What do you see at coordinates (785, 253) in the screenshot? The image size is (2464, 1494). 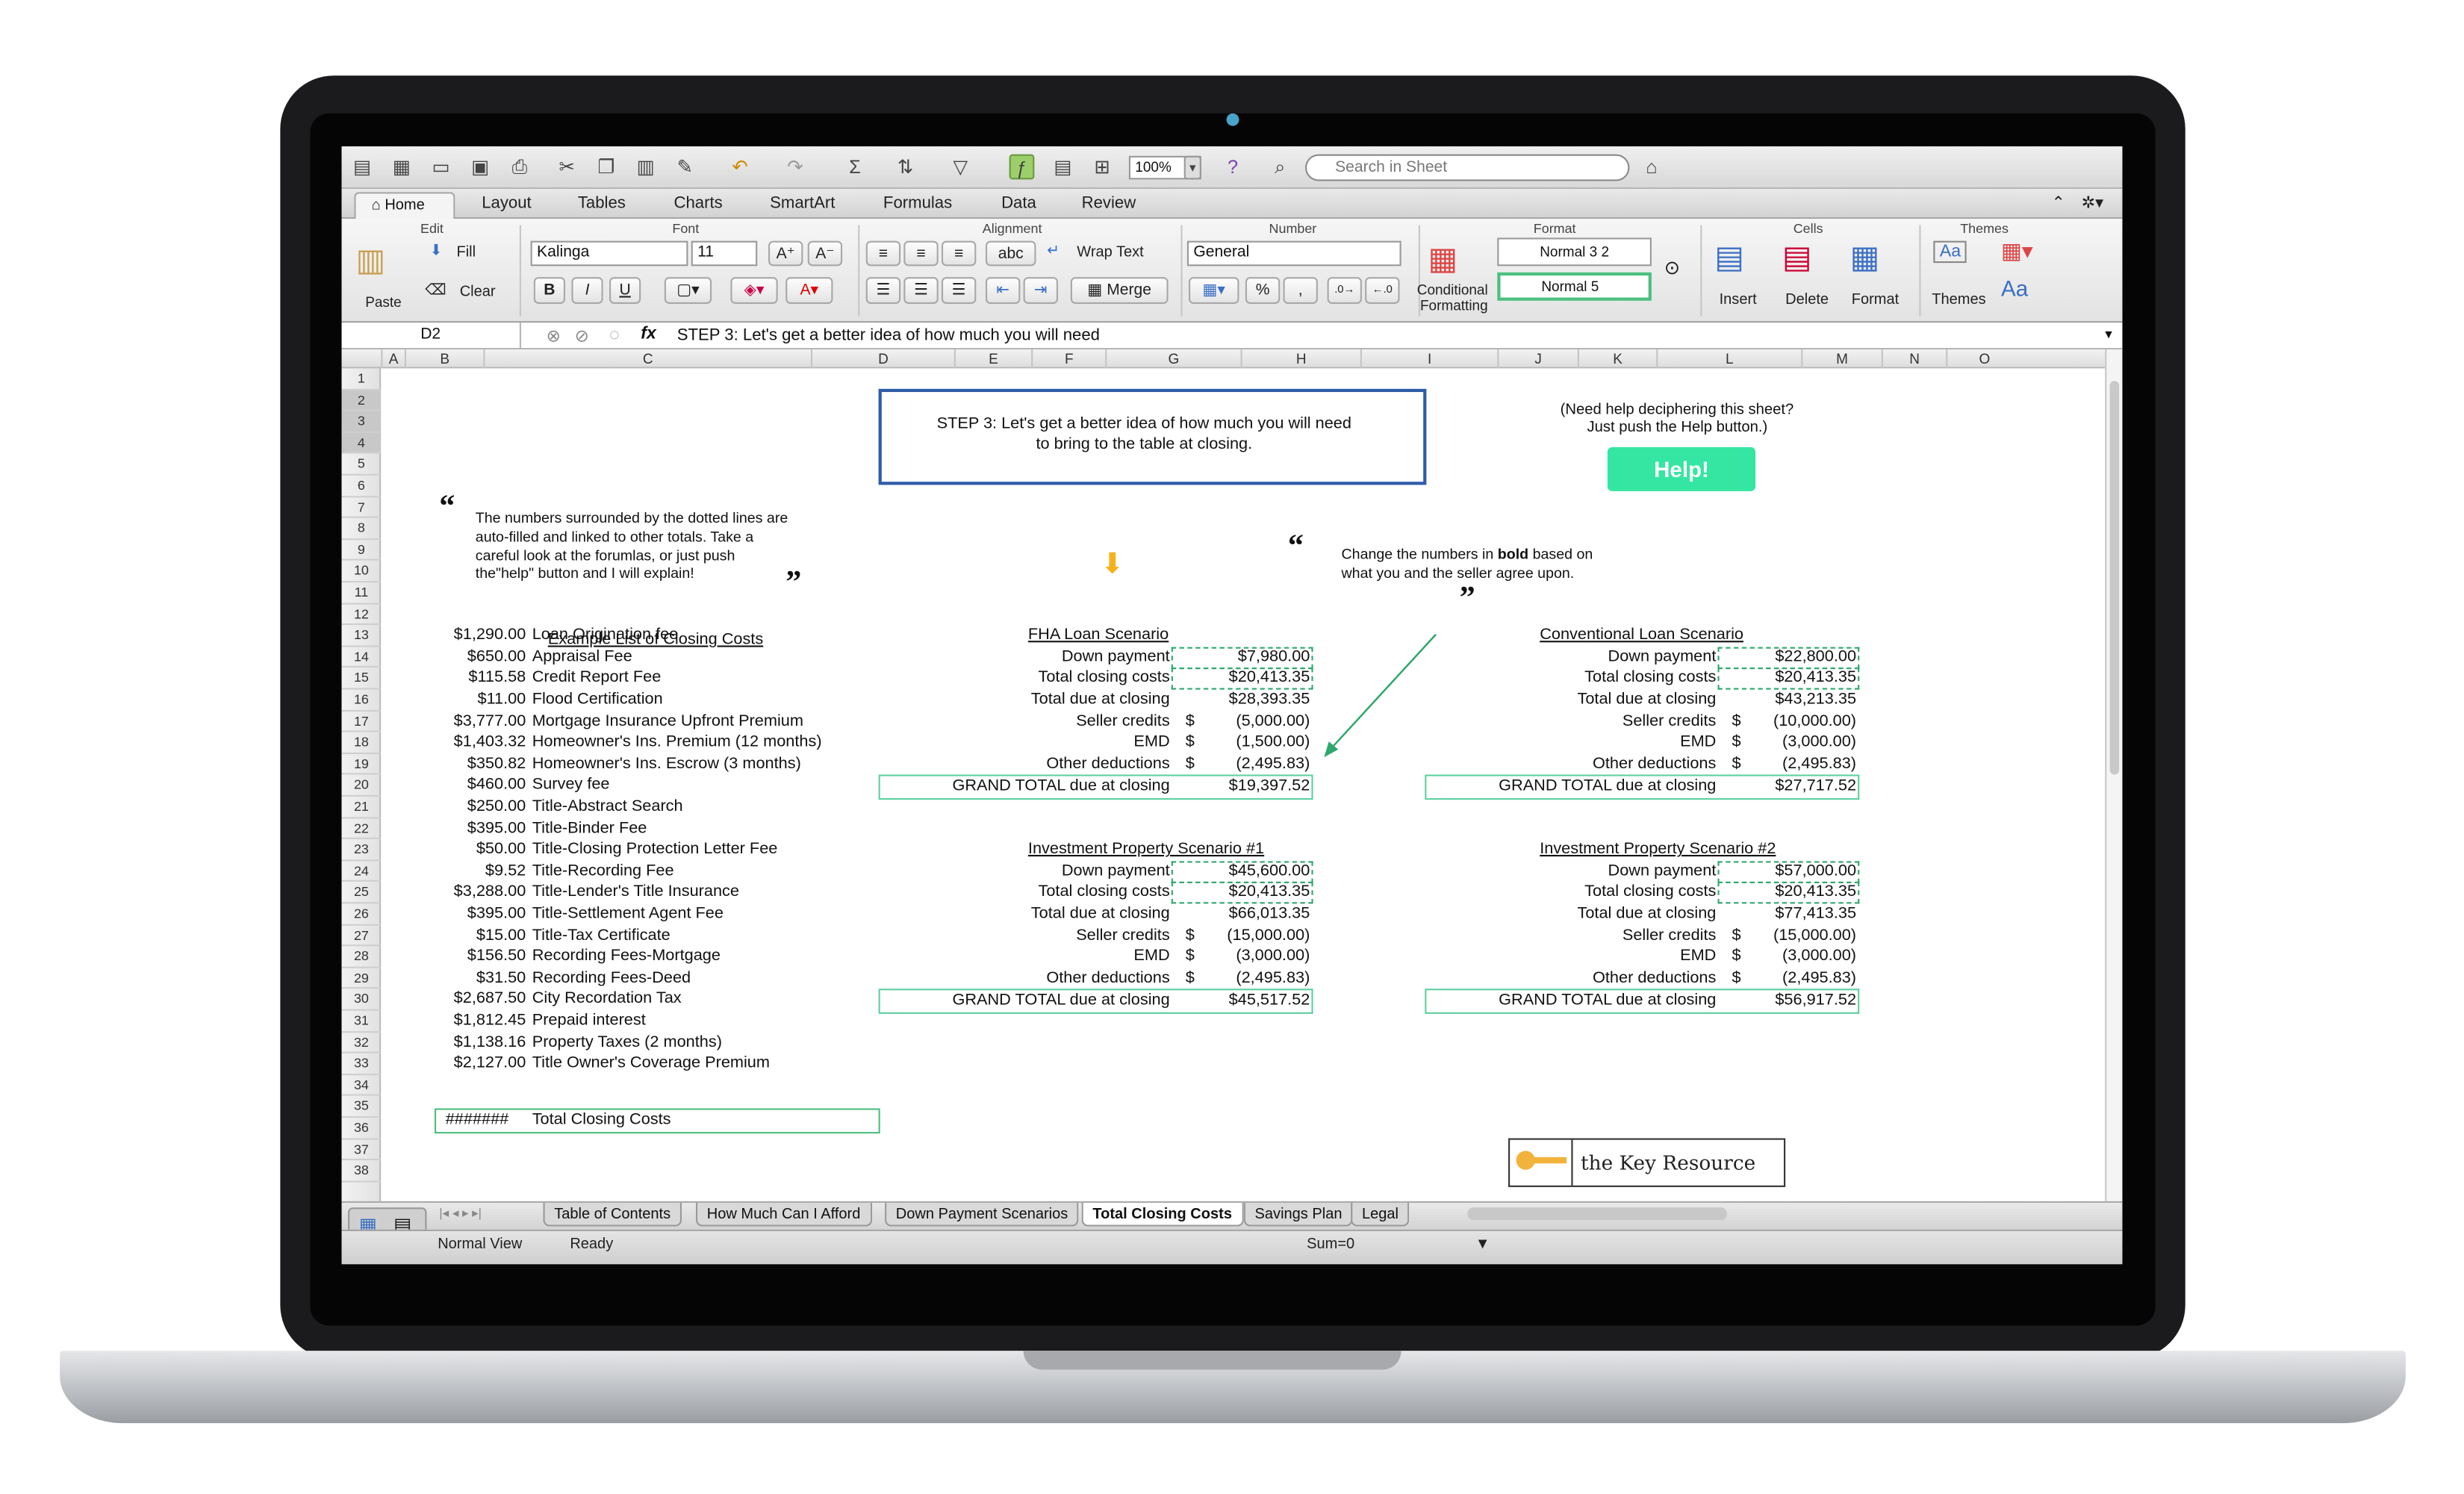 I see `increase-font-icon: A⁺` at bounding box center [785, 253].